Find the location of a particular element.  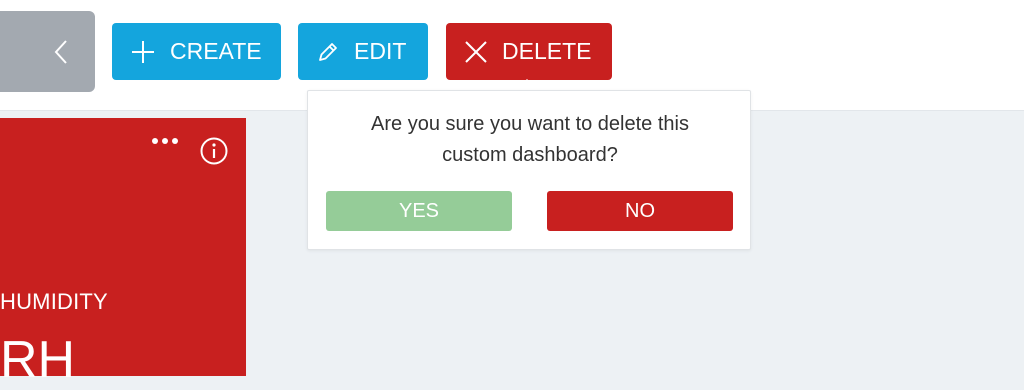

pencil-icon is located at coordinates (328, 51).